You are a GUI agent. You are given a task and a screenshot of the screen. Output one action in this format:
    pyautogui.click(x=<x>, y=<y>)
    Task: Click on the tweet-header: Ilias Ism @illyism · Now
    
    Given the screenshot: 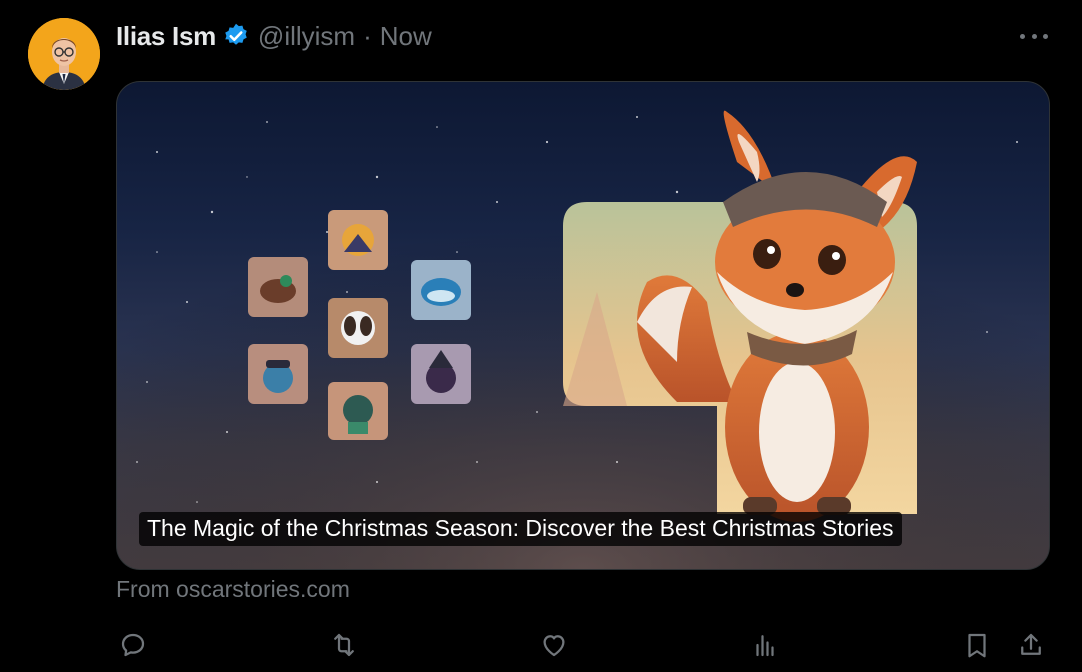 What is the action you would take?
    pyautogui.click(x=274, y=36)
    